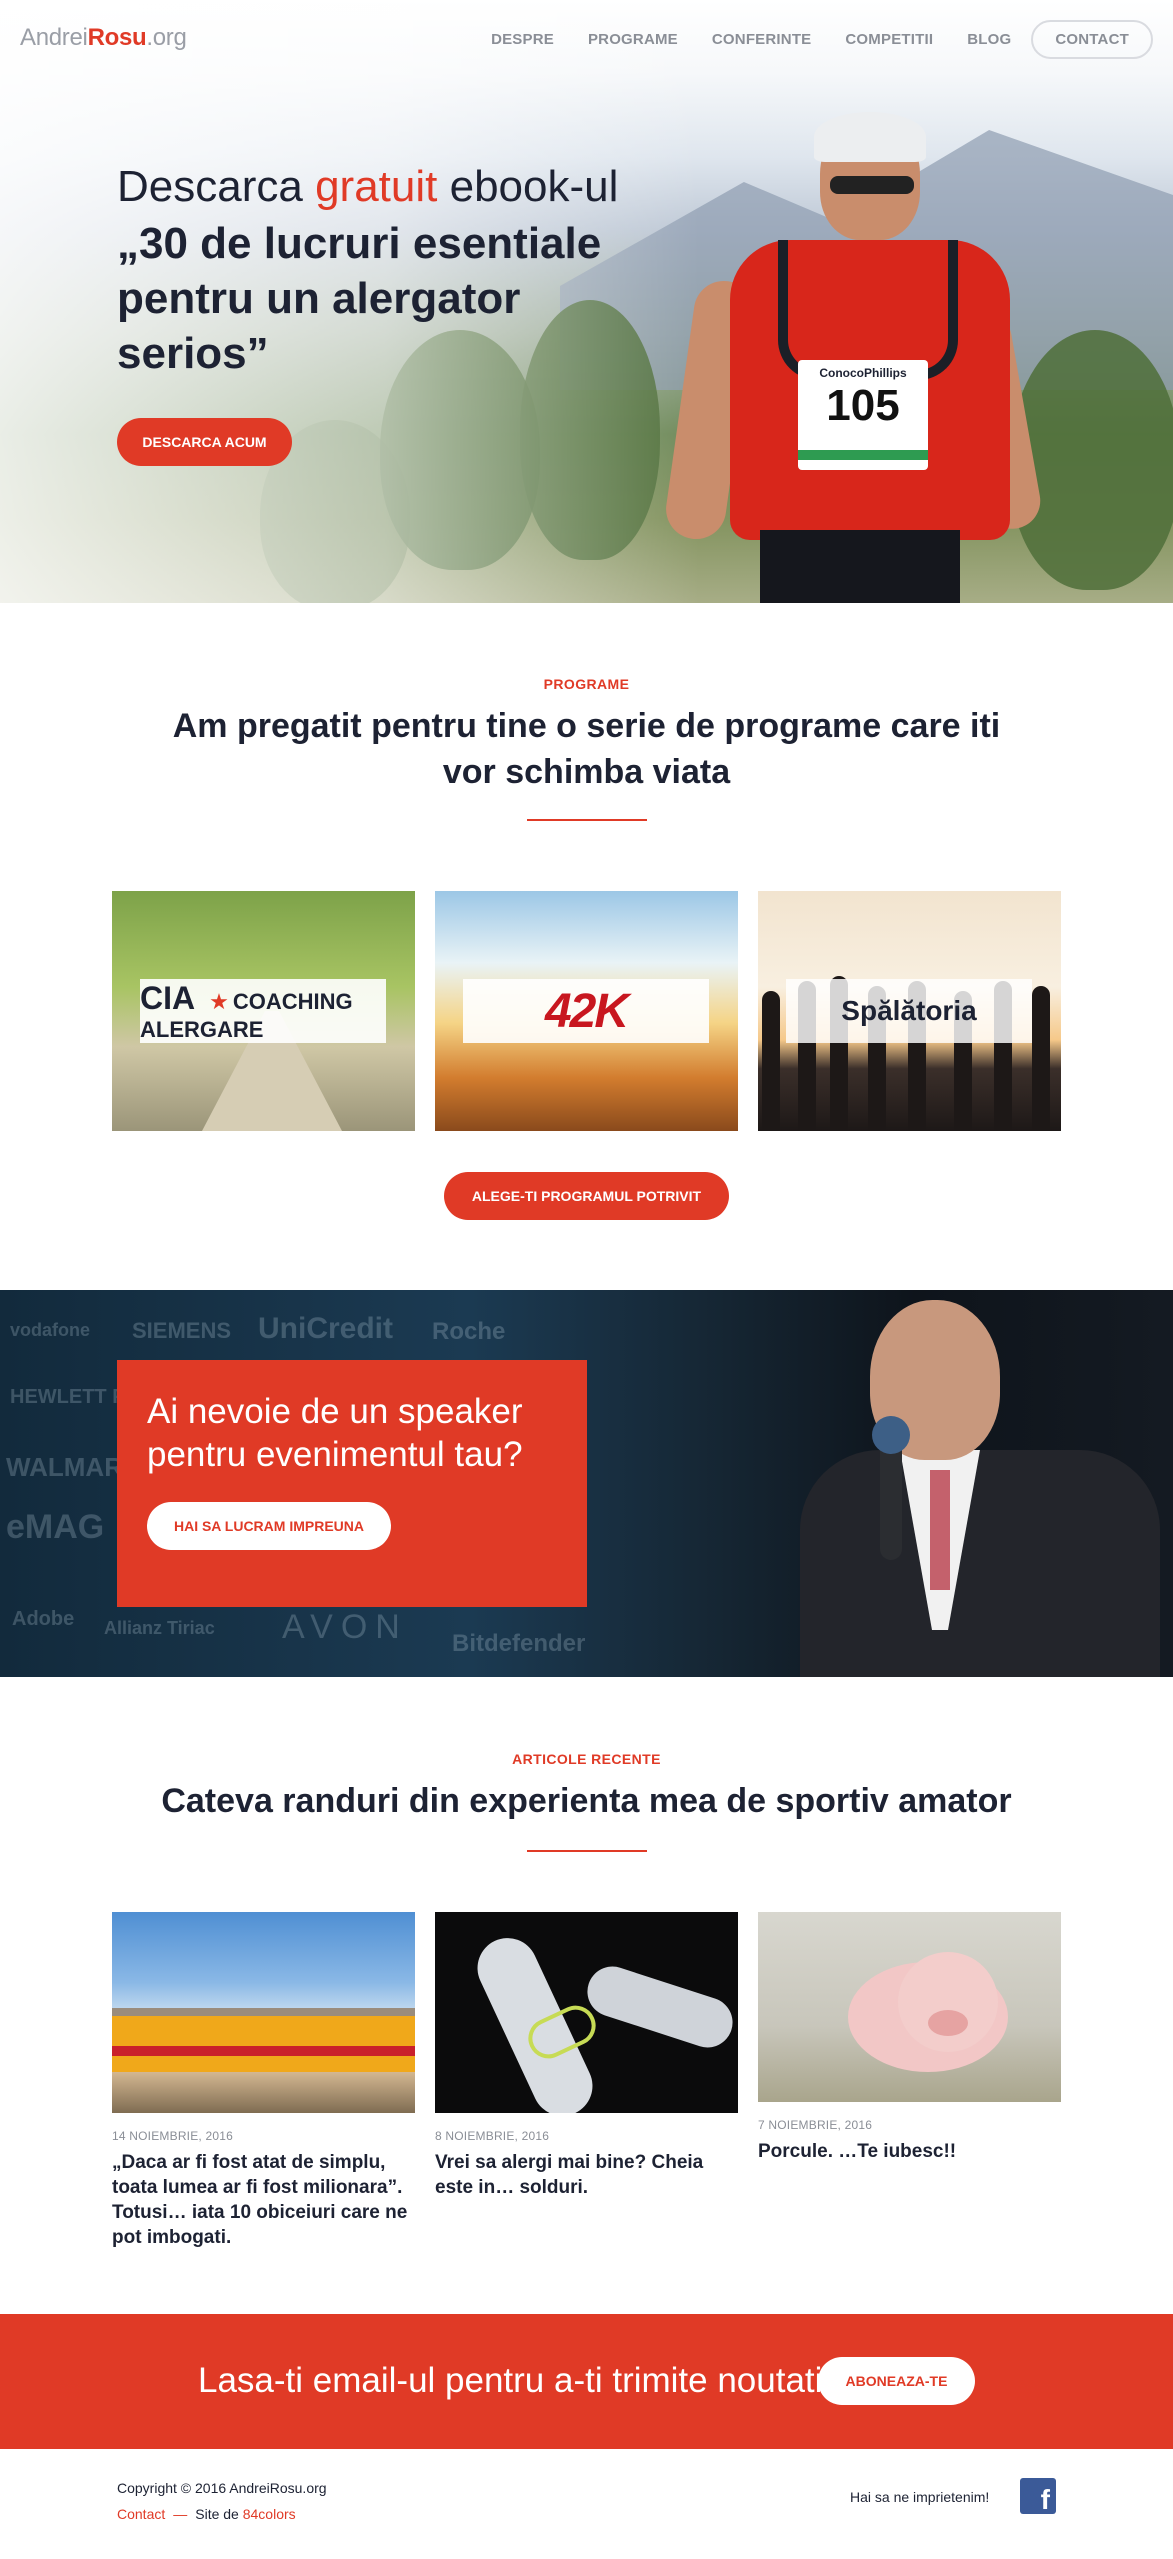 Image resolution: width=1173 pixels, height=2559 pixels. I want to click on race-bib: ConocoPhillips 105, so click(863, 415).